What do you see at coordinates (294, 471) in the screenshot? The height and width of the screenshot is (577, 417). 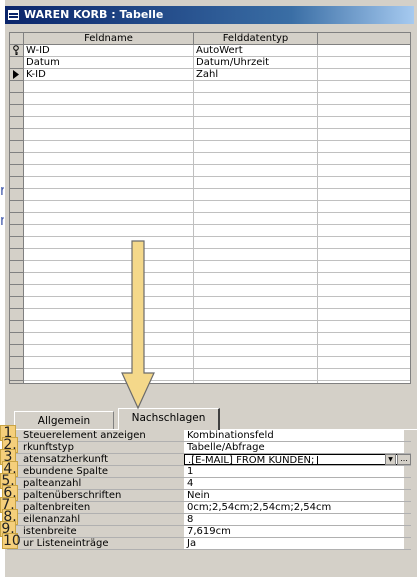 I see `property-value: 1` at bounding box center [294, 471].